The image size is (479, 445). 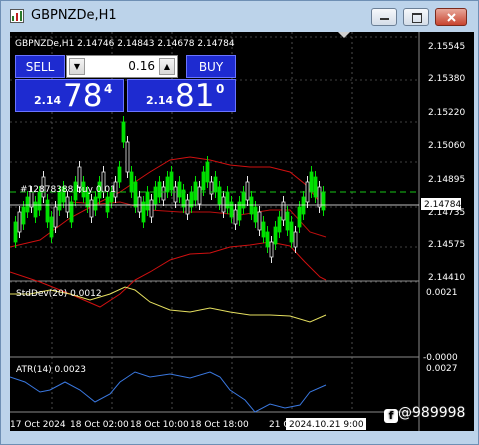 I want to click on close-icon, so click(x=451, y=17).